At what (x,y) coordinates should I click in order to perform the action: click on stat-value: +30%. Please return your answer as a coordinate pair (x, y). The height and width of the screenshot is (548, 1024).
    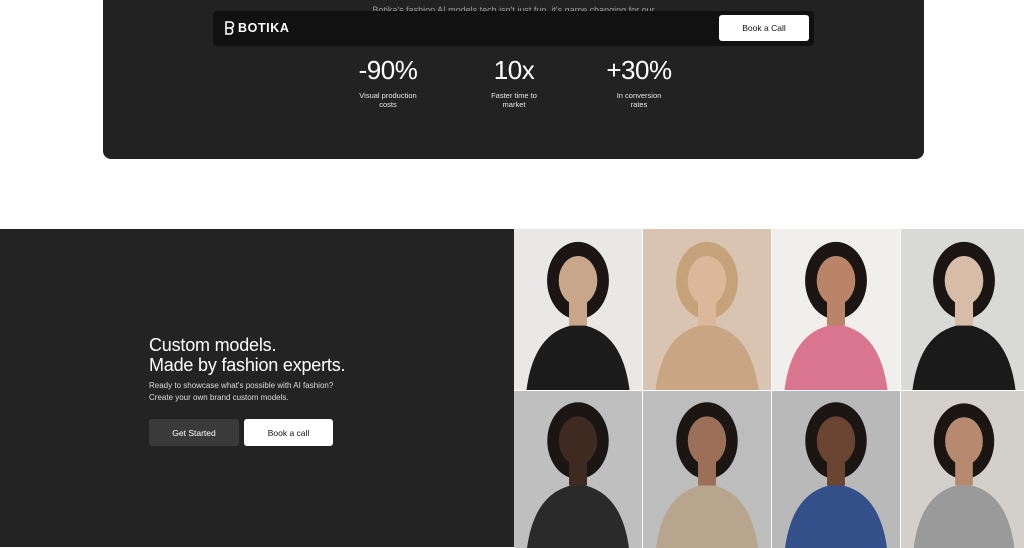
    Looking at the image, I should click on (639, 70).